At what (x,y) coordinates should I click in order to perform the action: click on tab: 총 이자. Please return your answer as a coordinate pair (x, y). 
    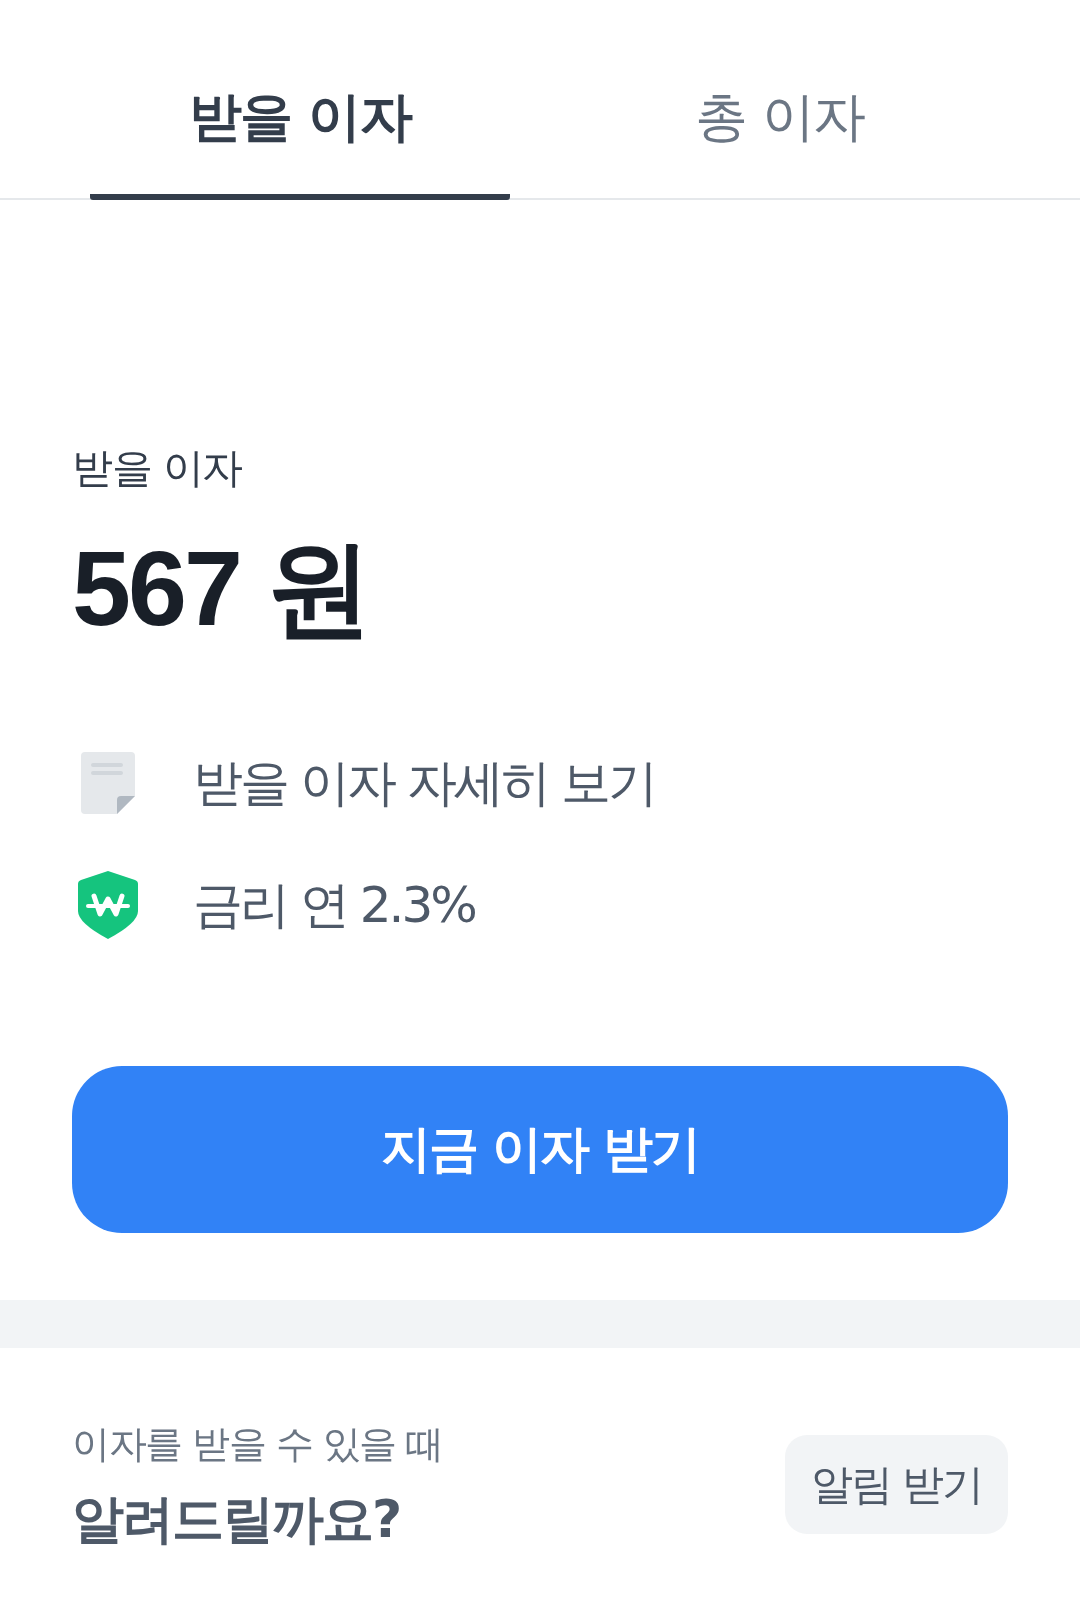
    Looking at the image, I should click on (780, 100).